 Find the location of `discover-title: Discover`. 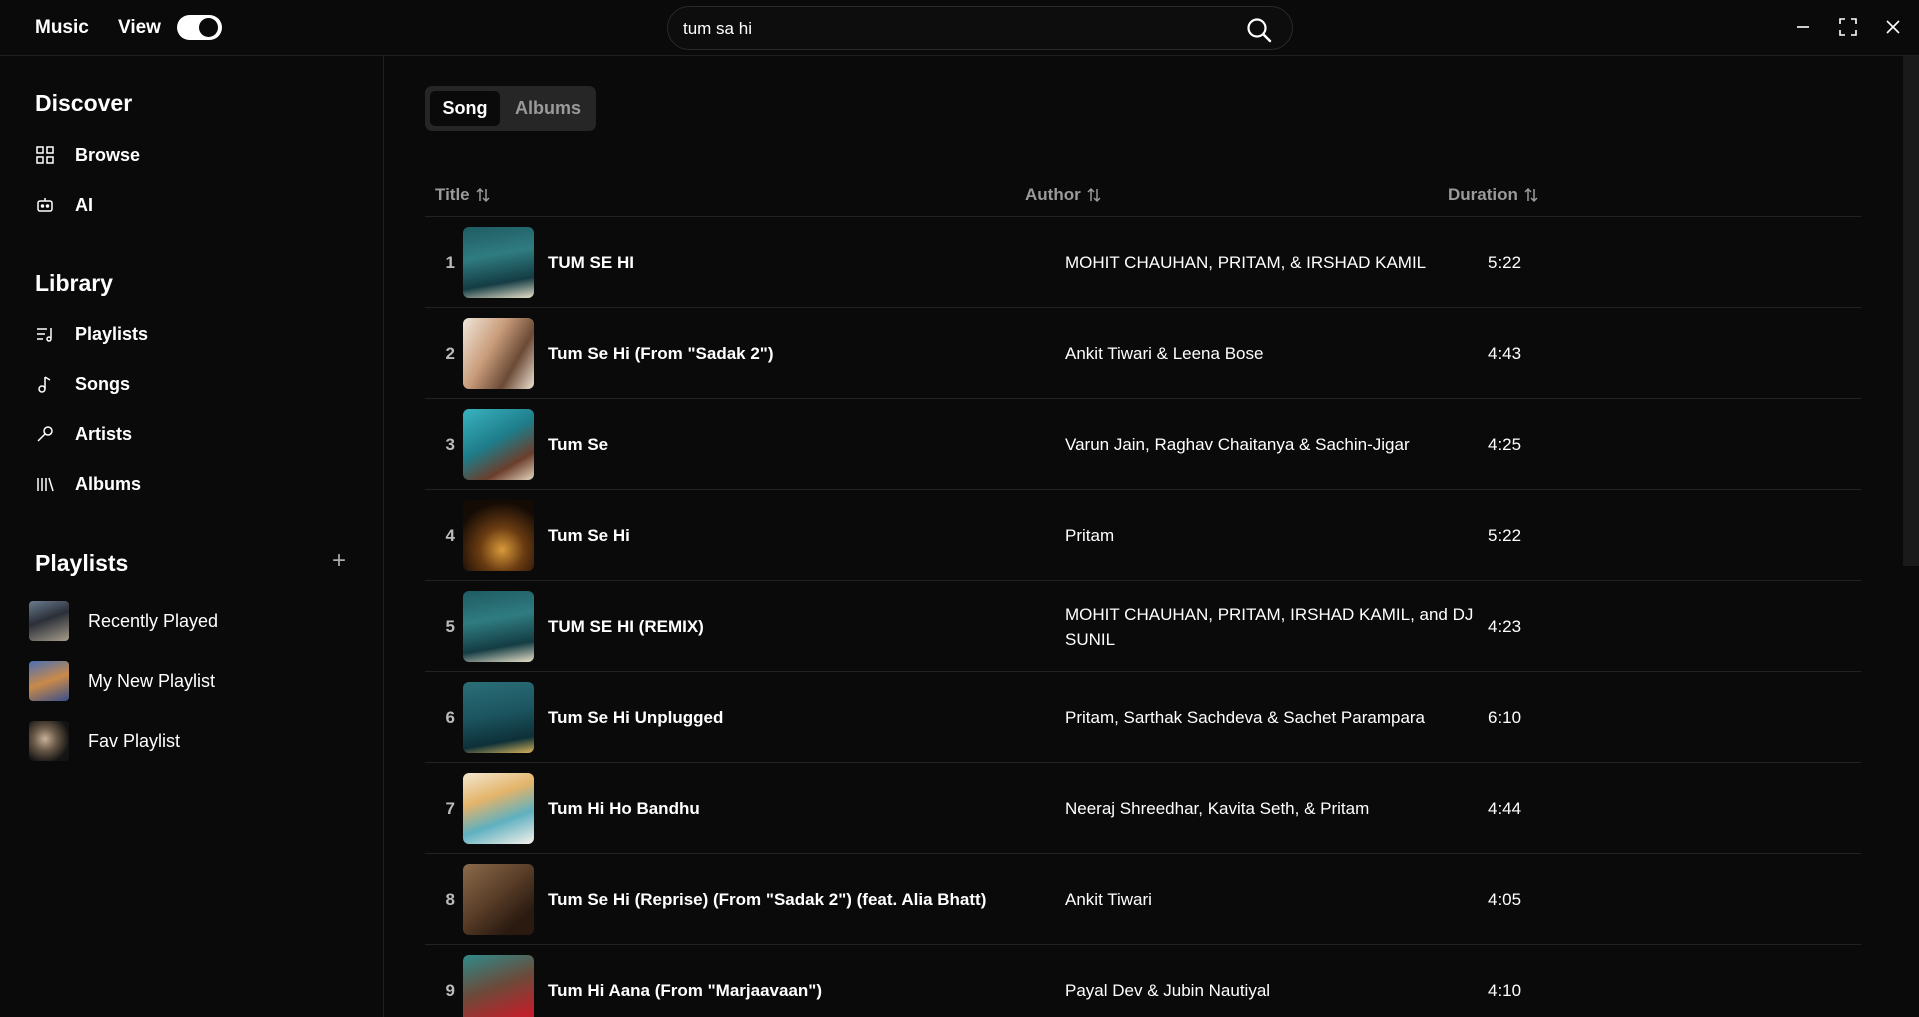

discover-title: Discover is located at coordinates (84, 103).